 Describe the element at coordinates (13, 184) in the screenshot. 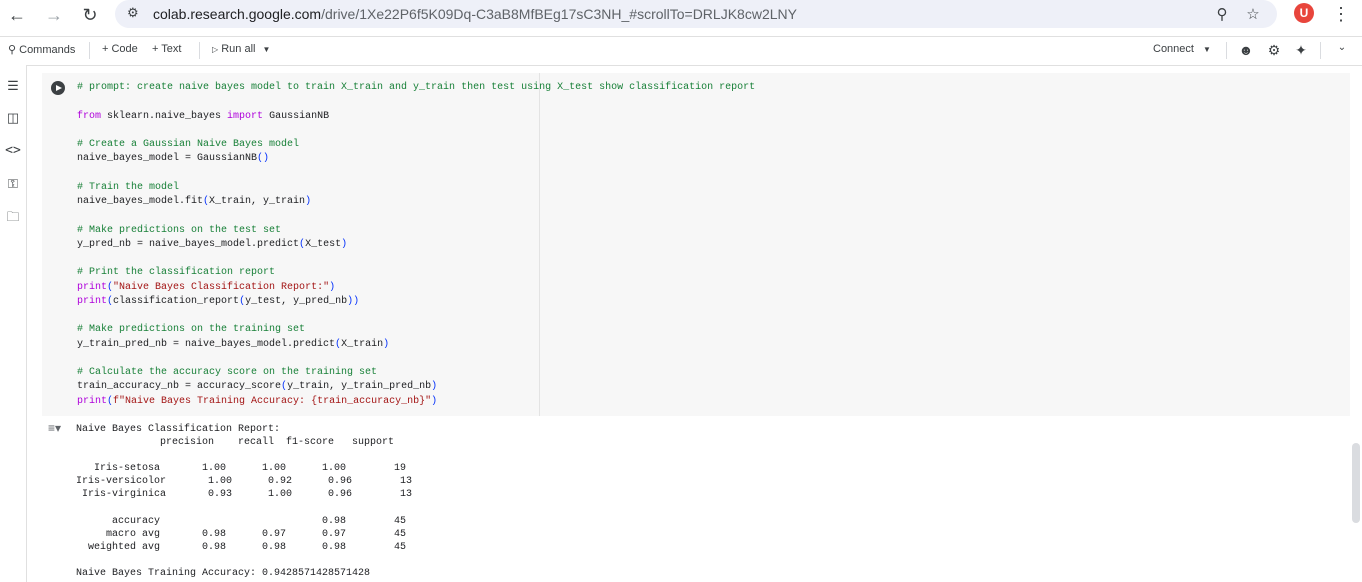

I see `secrets-key-icon: ⚿` at that location.